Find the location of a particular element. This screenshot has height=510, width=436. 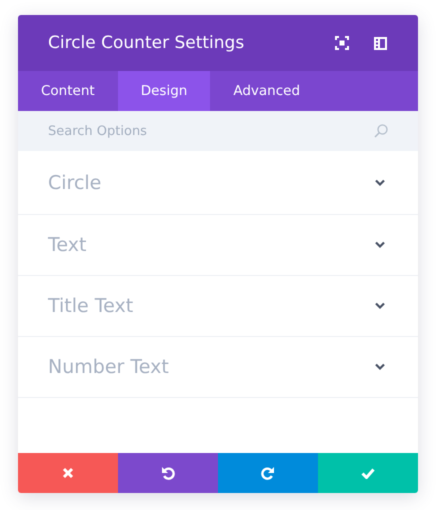

cancel-button is located at coordinates (68, 473).